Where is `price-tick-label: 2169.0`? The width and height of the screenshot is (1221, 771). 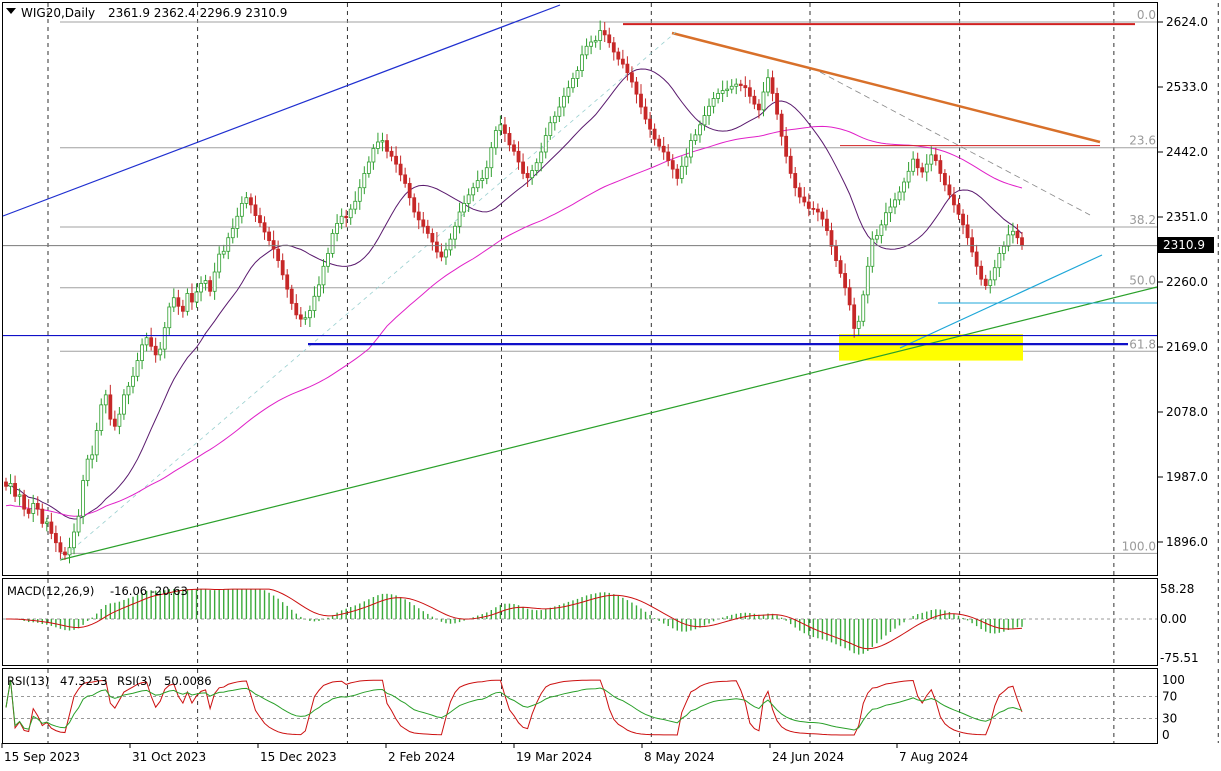 price-tick-label: 2169.0 is located at coordinates (1187, 347).